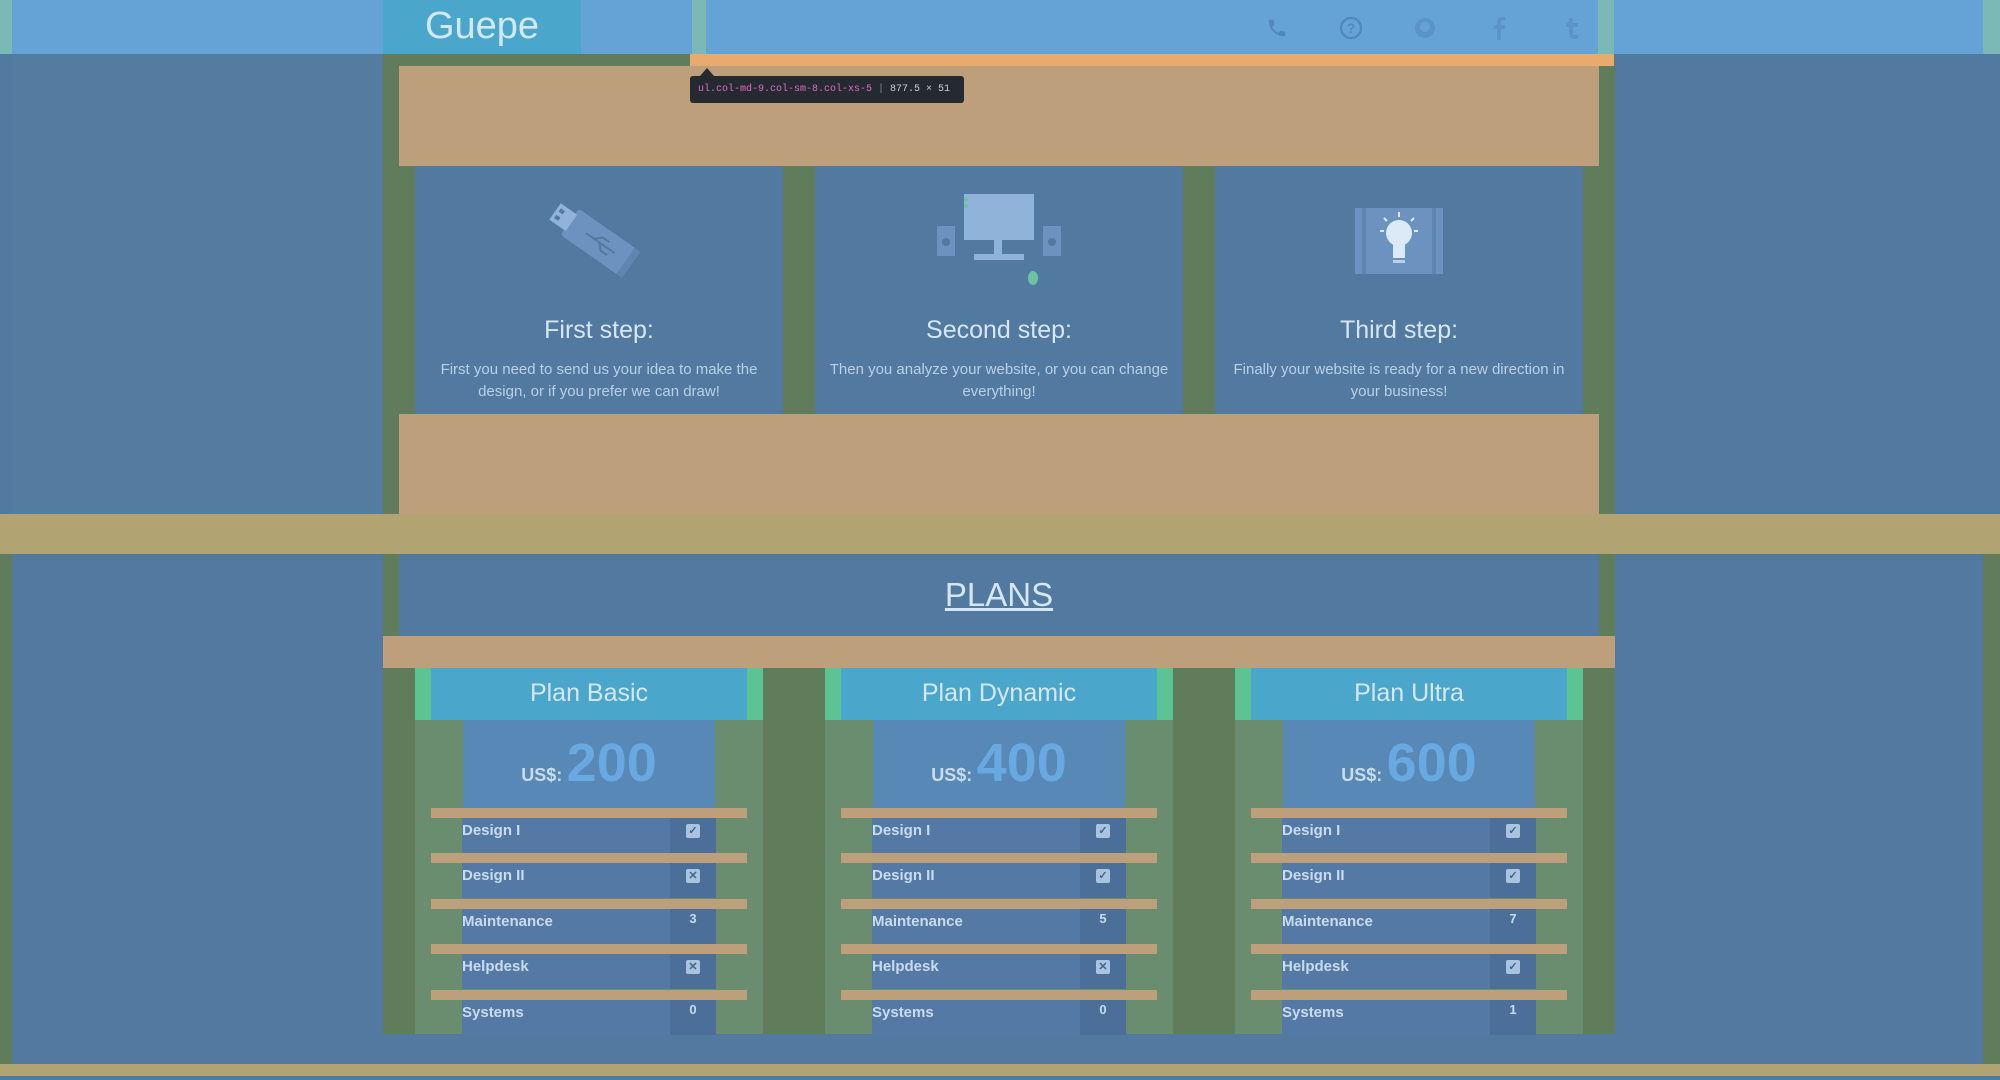  I want to click on feature-value: 7, so click(1513, 918).